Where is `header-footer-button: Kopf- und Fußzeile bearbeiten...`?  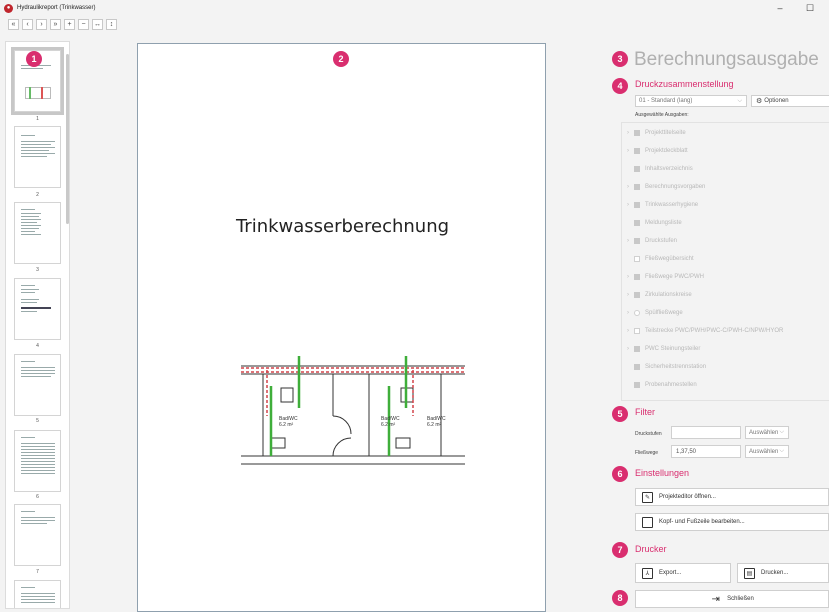
header-footer-button: Kopf- und Fußzeile bearbeiten... is located at coordinates (732, 522).